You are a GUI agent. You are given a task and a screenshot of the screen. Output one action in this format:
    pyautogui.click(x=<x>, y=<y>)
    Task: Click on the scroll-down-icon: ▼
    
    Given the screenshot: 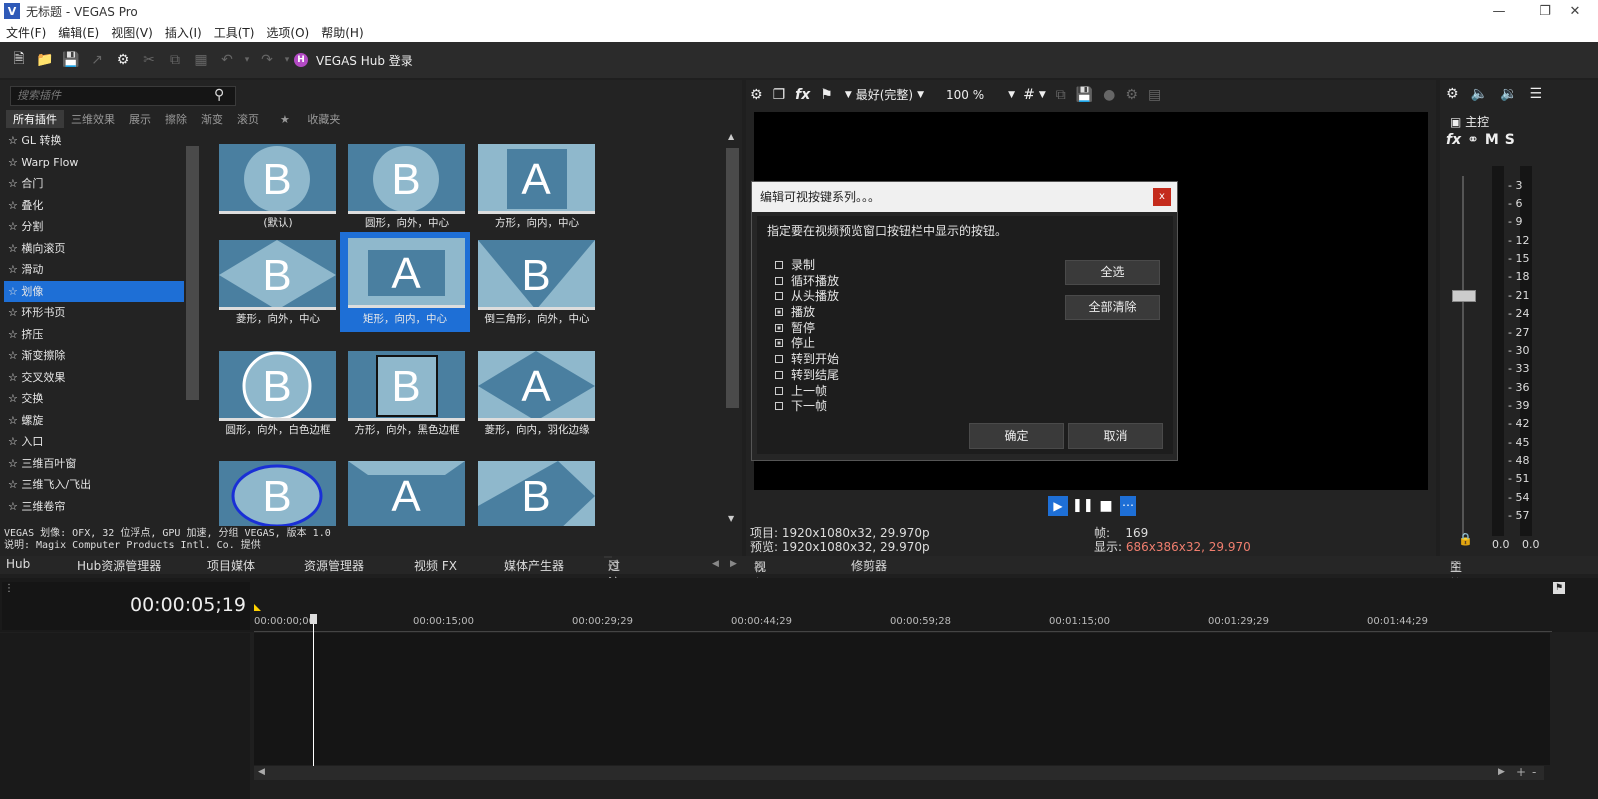 What is the action you would take?
    pyautogui.click(x=731, y=518)
    